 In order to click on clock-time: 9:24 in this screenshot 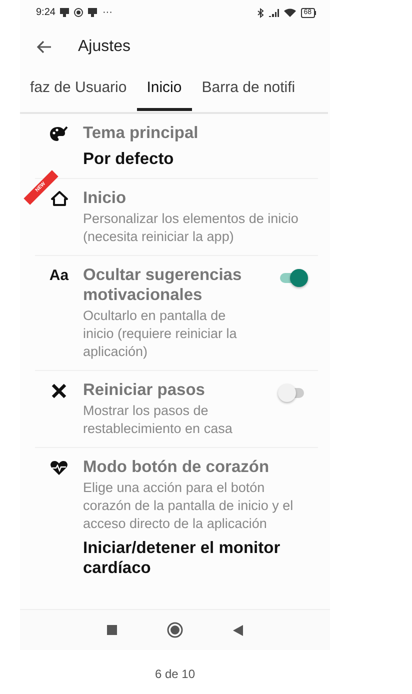, I will do `click(46, 12)`.